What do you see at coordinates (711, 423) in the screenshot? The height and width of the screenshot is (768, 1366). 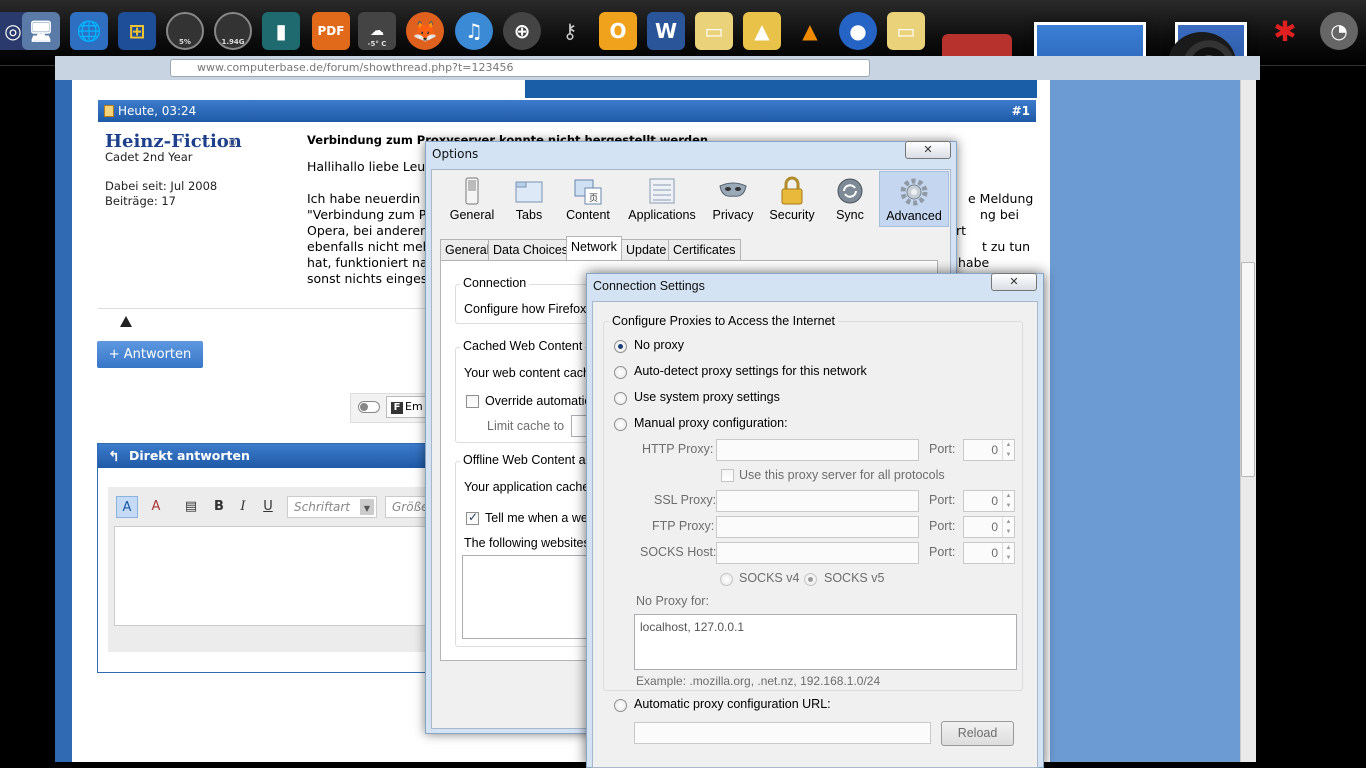 I see `manual-proxy-label: Manual proxy configuration:` at bounding box center [711, 423].